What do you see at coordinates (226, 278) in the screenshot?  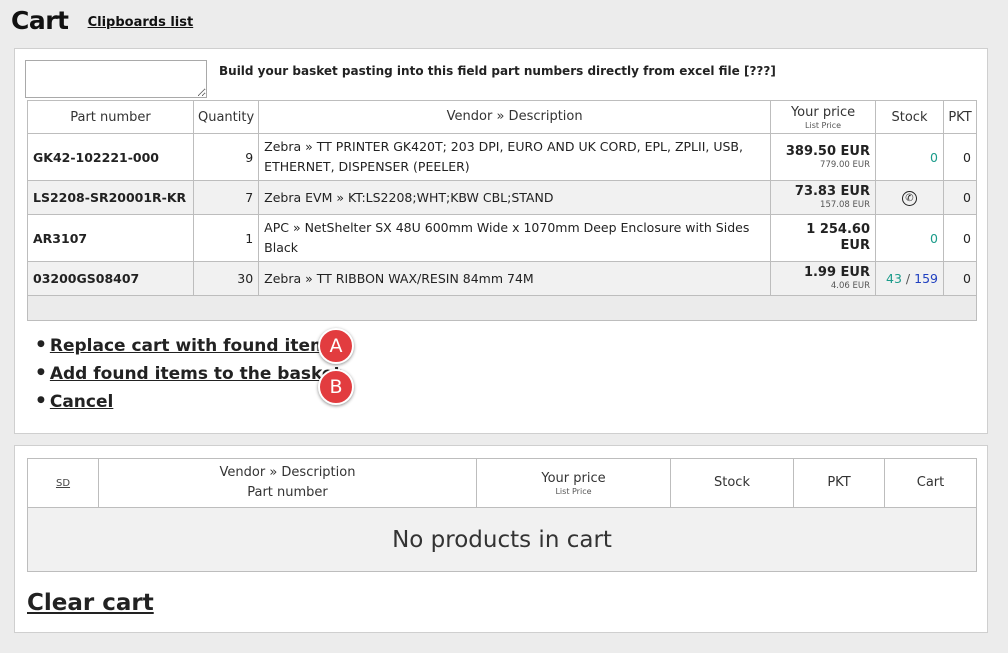 I see `quantity: 30` at bounding box center [226, 278].